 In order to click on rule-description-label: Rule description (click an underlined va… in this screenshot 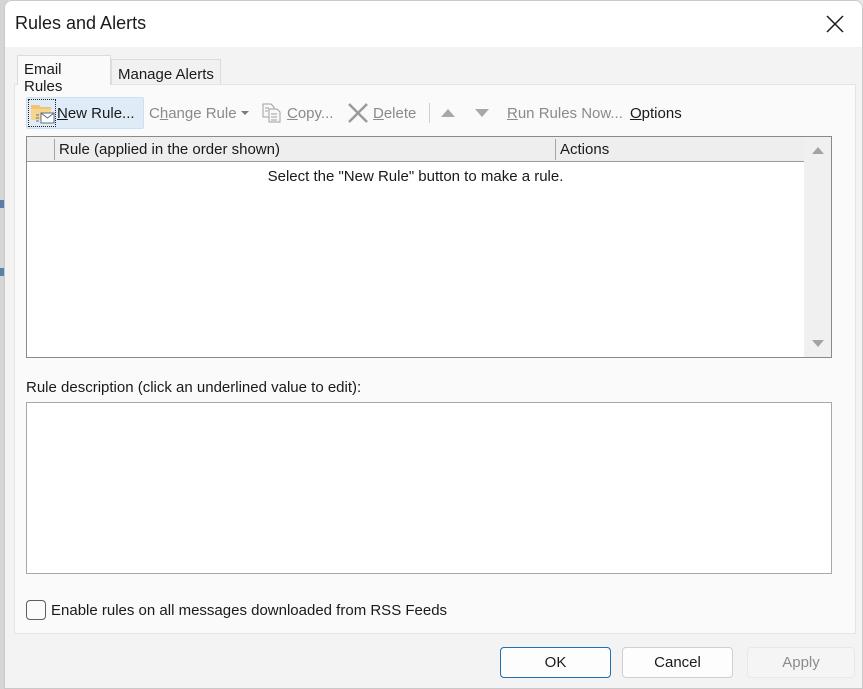, I will do `click(194, 387)`.